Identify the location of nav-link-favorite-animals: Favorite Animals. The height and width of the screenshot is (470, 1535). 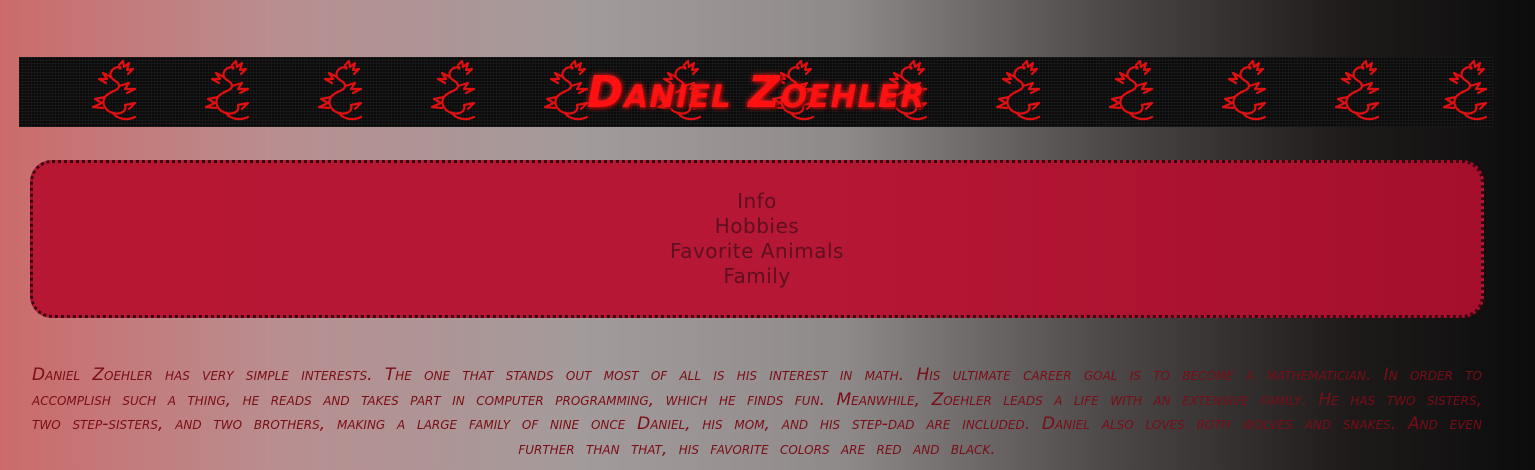
(757, 251).